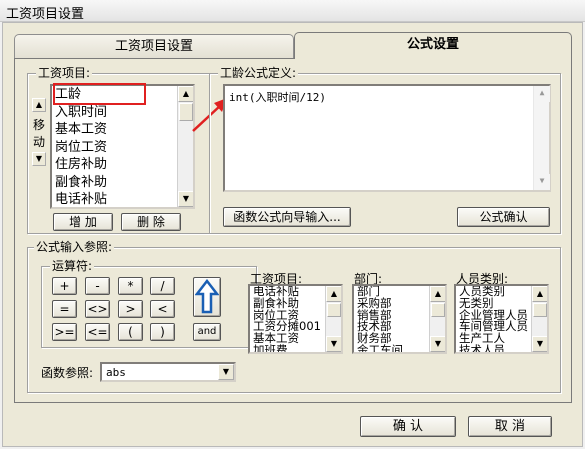 This screenshot has height=449, width=585. Describe the element at coordinates (67, 373) in the screenshot. I see `function-ref-label: 函数参照:` at that location.